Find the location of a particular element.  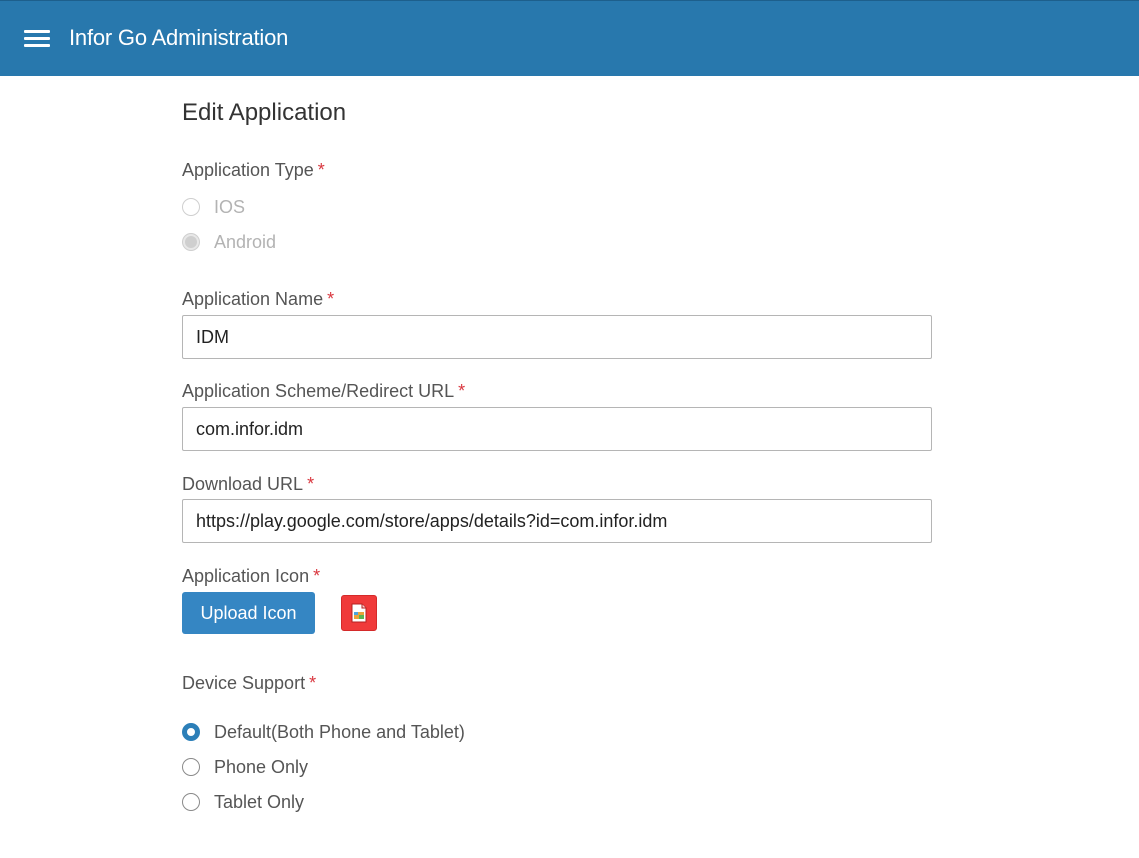

radio-device-default-circle is located at coordinates (191, 732).